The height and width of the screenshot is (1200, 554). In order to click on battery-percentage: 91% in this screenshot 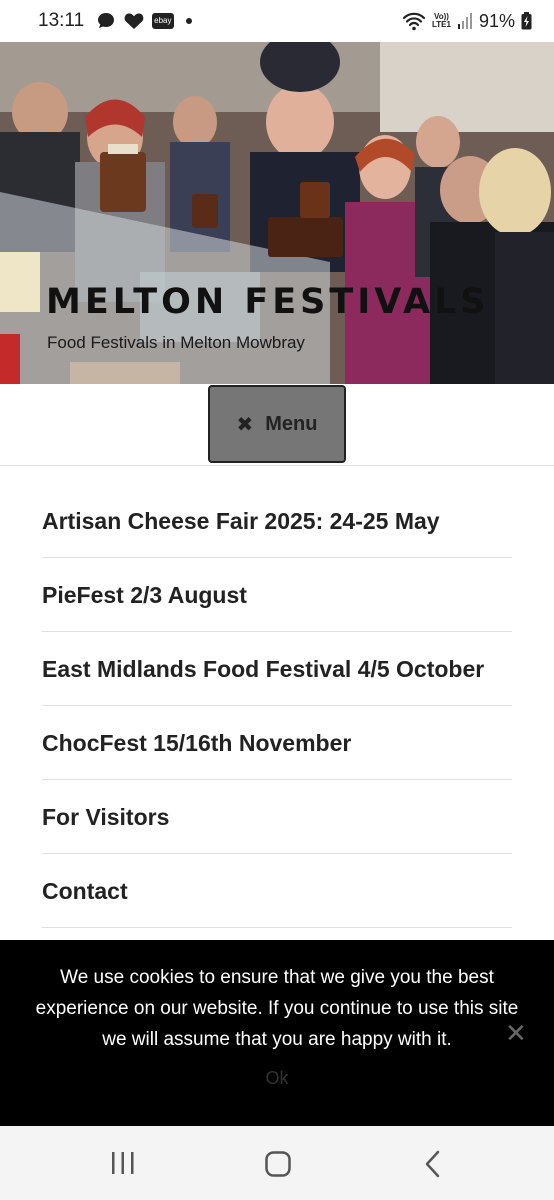, I will do `click(496, 20)`.